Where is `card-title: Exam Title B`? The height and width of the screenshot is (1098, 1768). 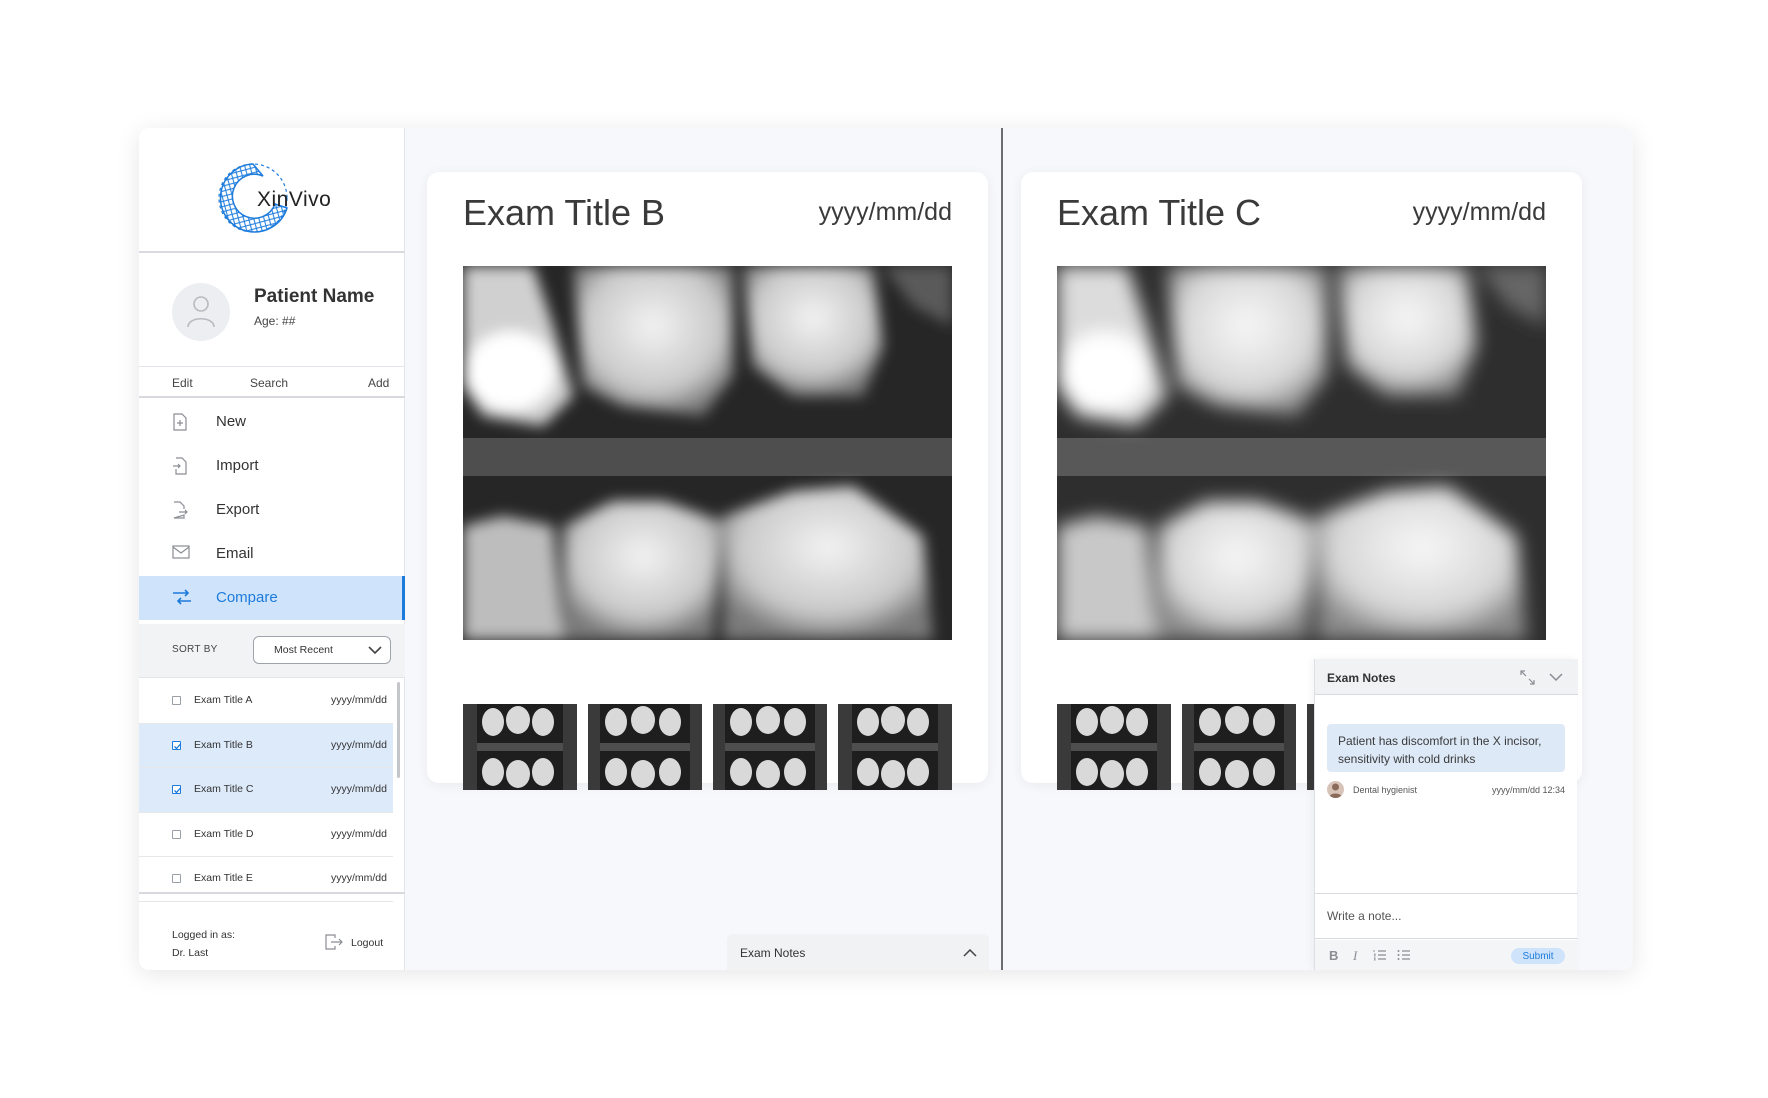
card-title: Exam Title B is located at coordinates (564, 212).